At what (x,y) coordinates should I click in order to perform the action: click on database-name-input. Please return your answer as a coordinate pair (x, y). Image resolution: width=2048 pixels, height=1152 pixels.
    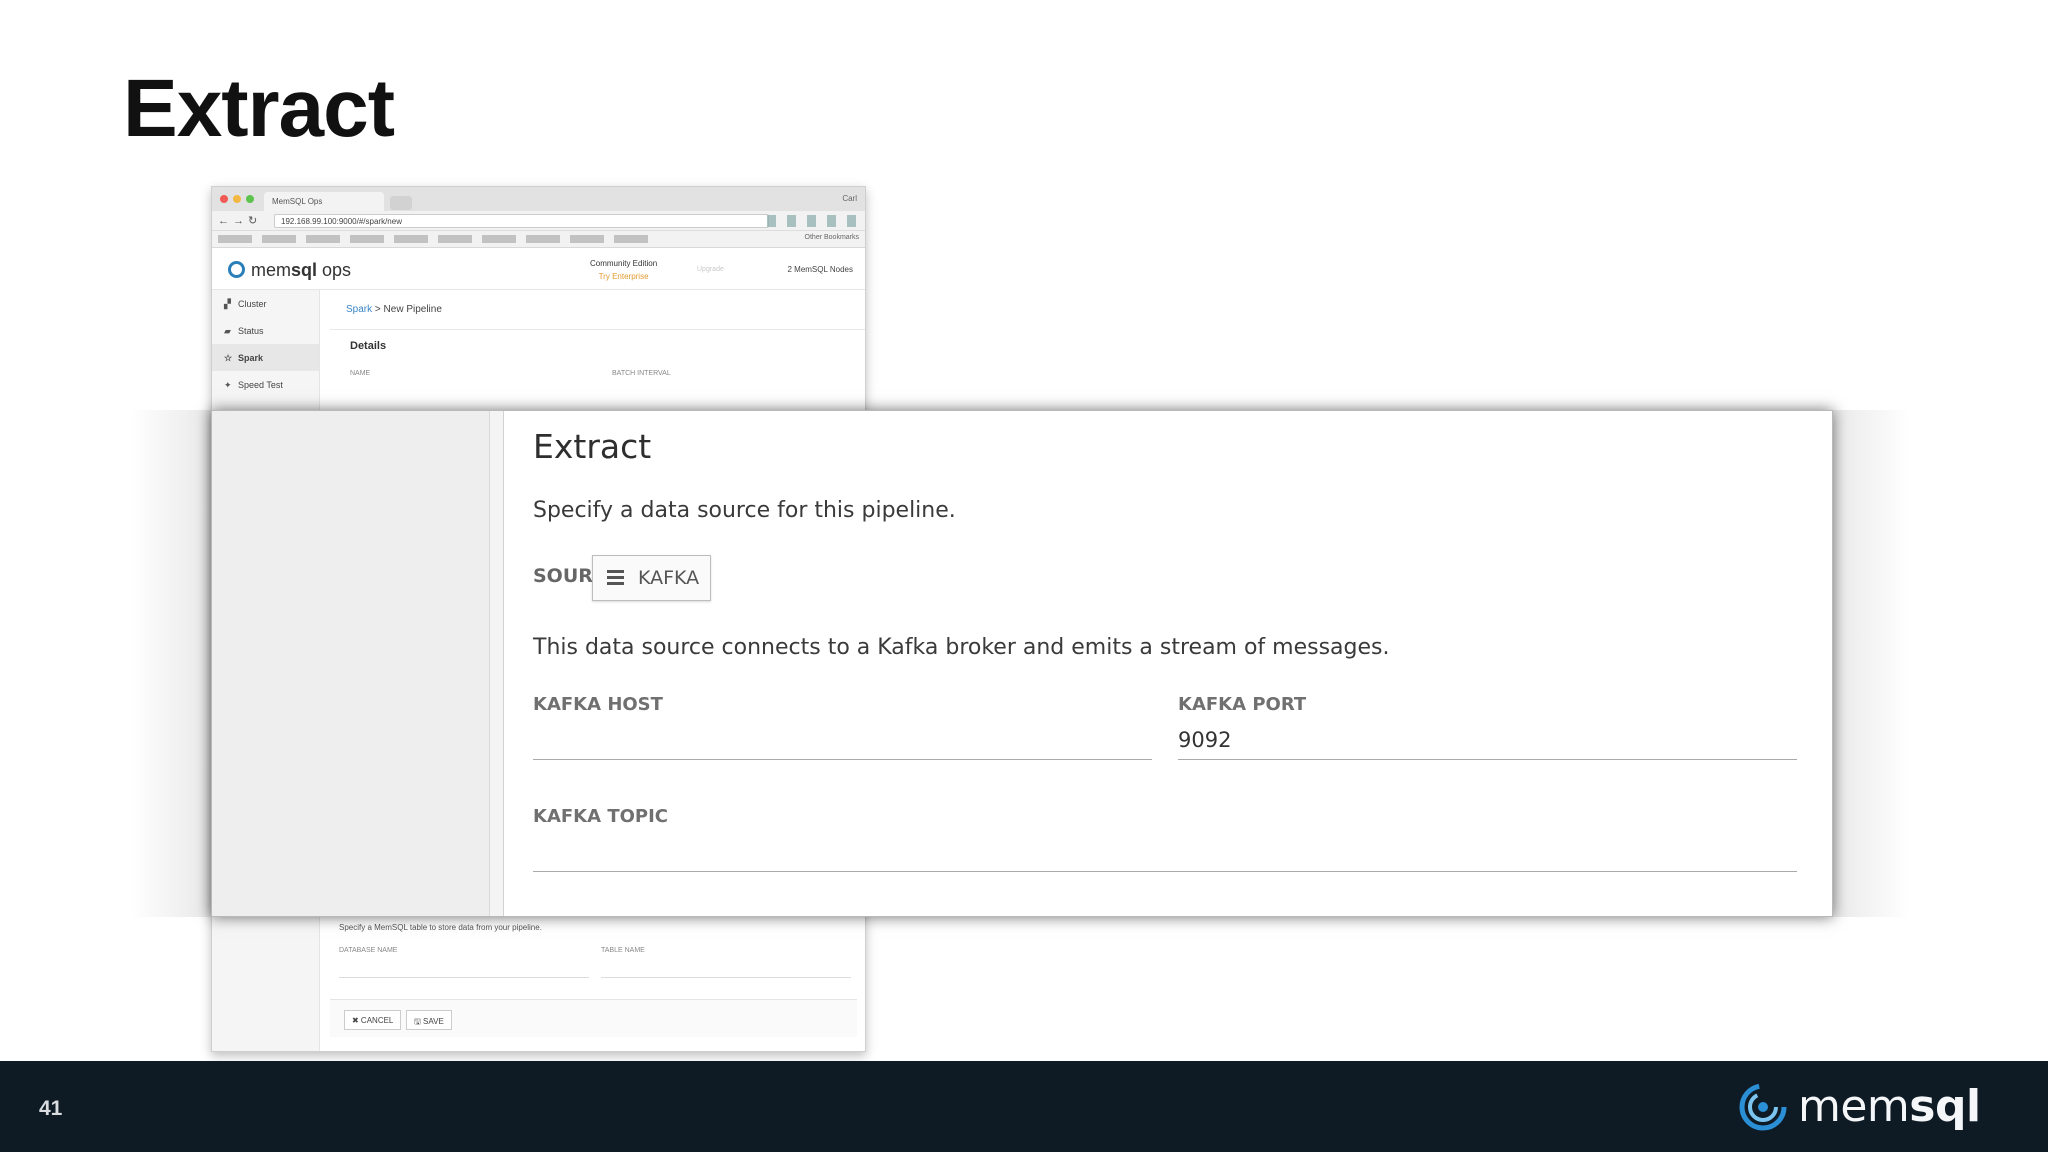
    Looking at the image, I should click on (464, 977).